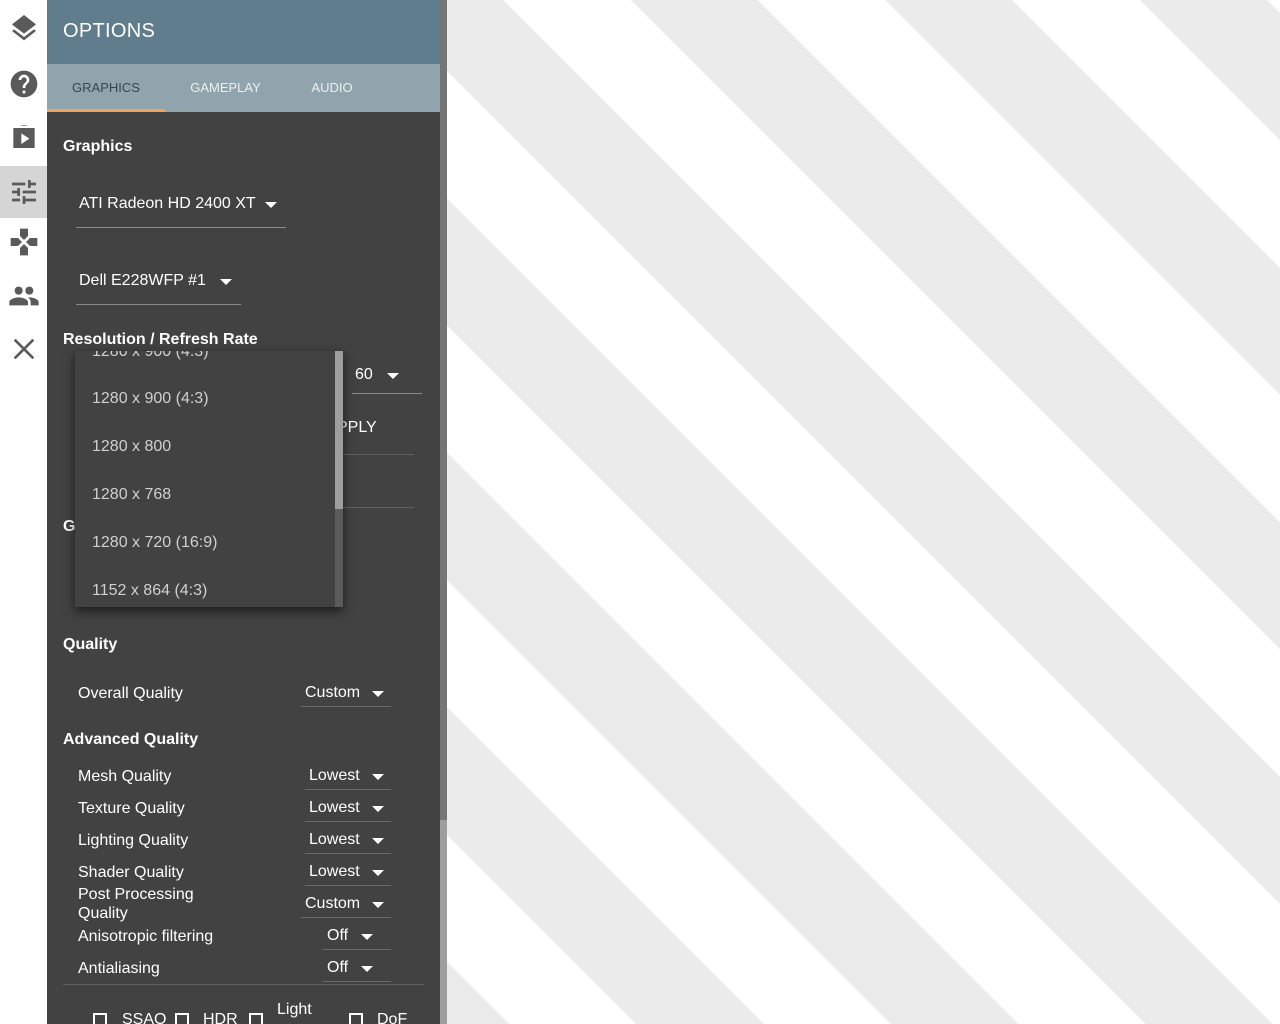  I want to click on anisotropic-filtering-value: Off, so click(338, 935).